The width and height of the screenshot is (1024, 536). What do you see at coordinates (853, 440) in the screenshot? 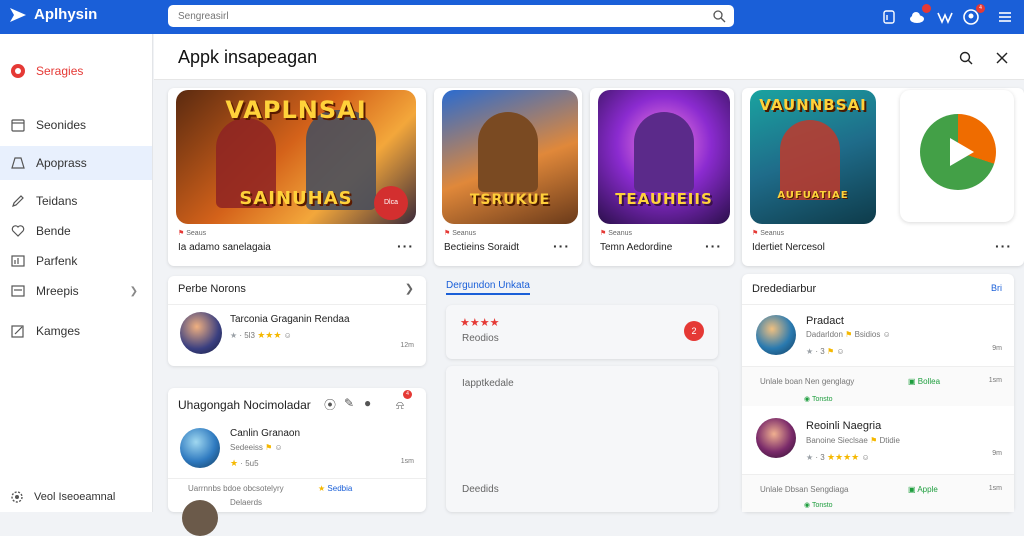
I see `item-sub: Banoine Sieclsae ⚑ Dtidie` at bounding box center [853, 440].